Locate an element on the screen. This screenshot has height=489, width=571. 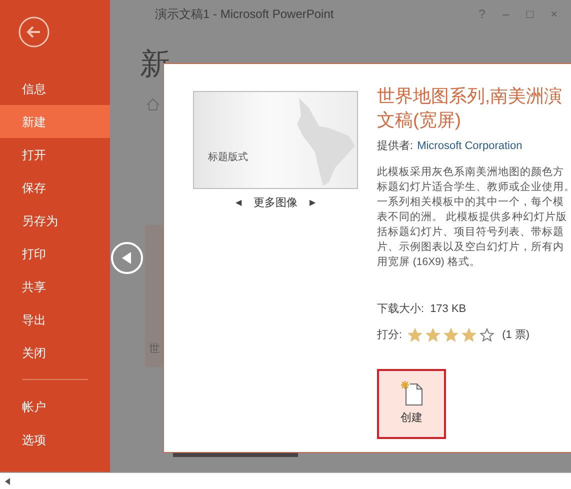
back-icon is located at coordinates (34, 32).